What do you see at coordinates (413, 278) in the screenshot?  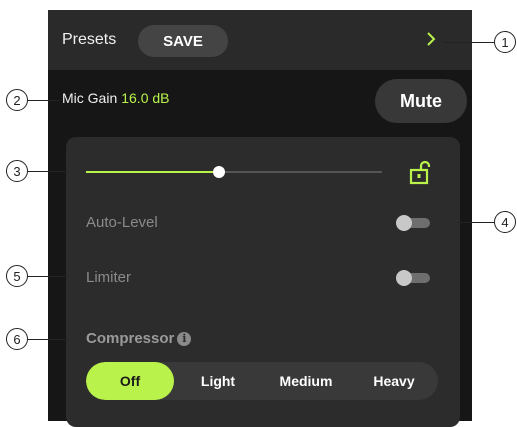 I see `limiter-toggle` at bounding box center [413, 278].